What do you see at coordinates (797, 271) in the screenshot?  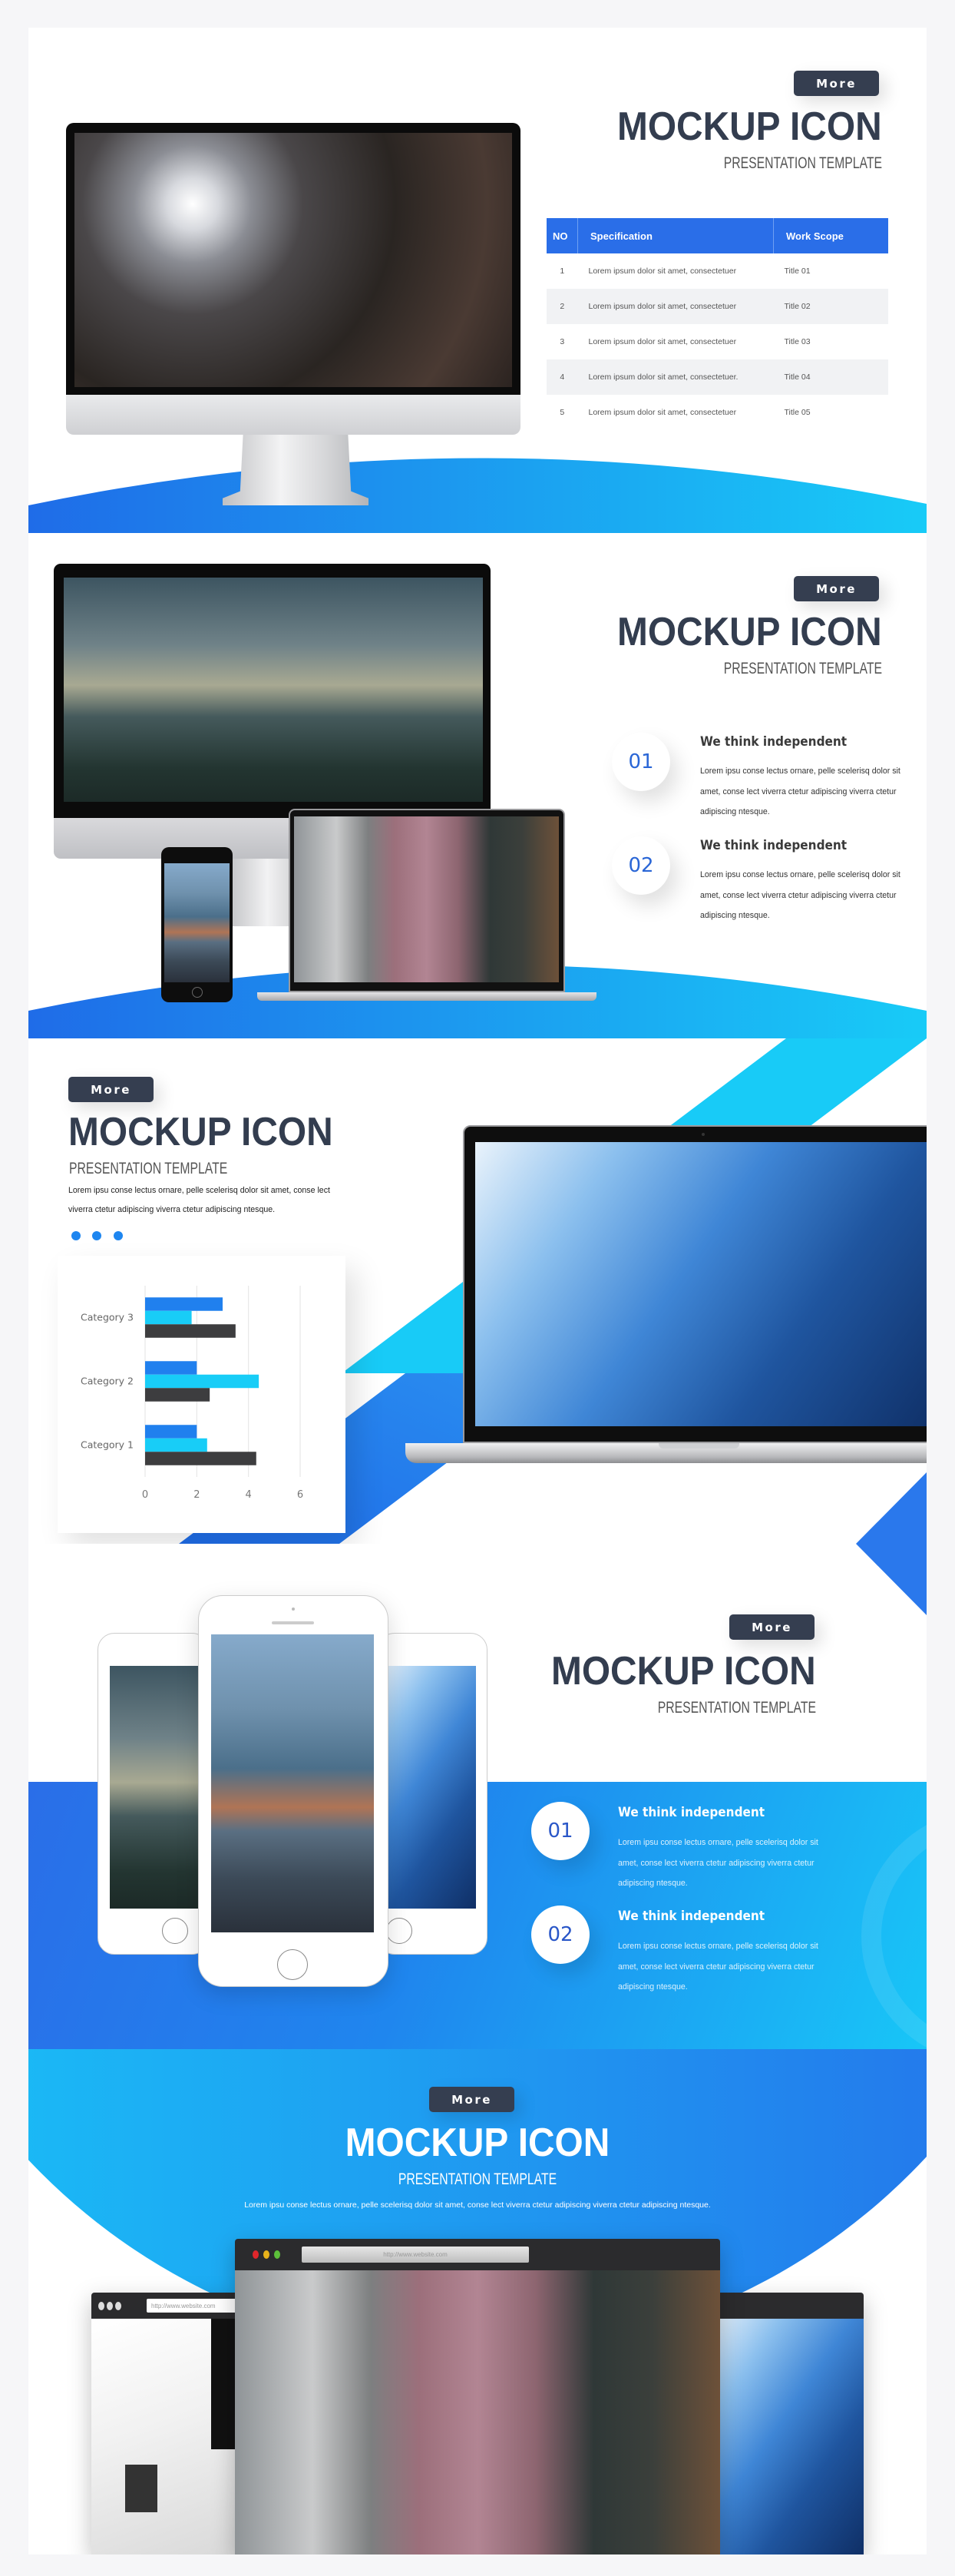 I see `cell-work-scope: Title 01` at bounding box center [797, 271].